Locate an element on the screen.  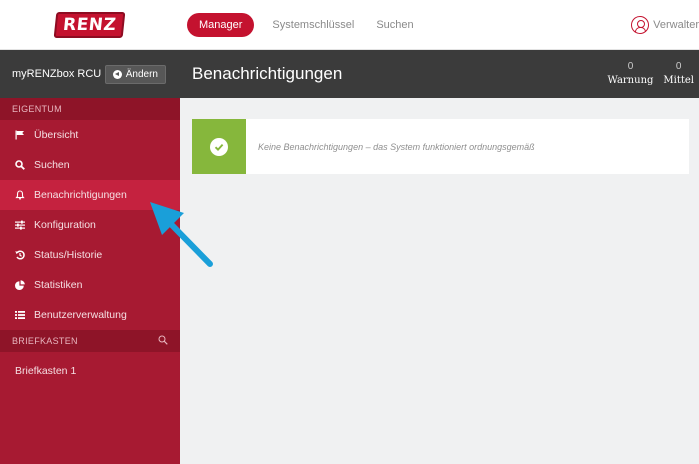
bell-icon is located at coordinates (20, 195).